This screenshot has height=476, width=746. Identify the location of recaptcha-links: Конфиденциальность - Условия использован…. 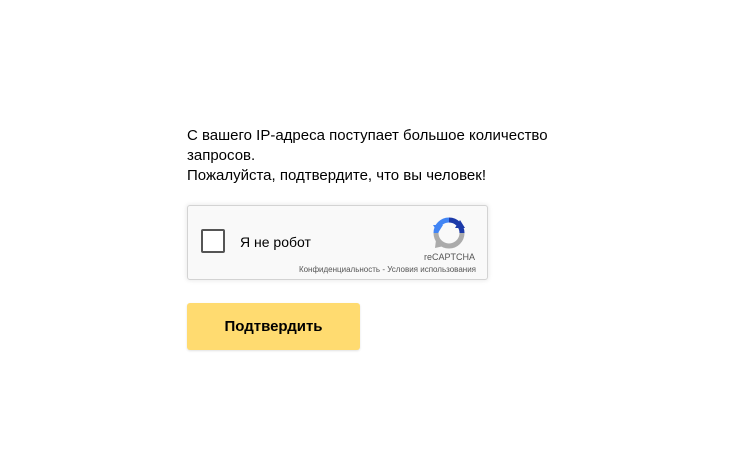
(387, 269).